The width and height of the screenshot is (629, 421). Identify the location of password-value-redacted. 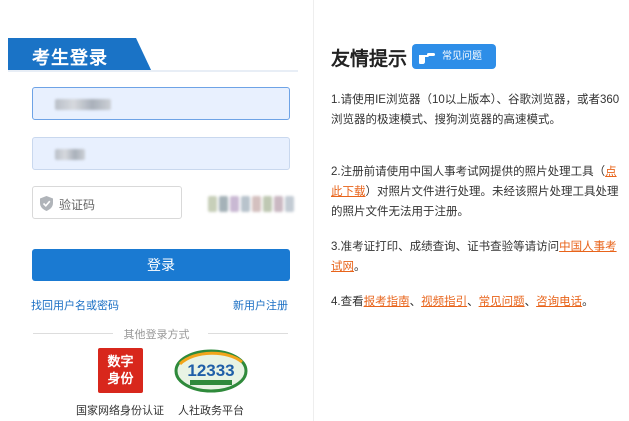
(70, 154).